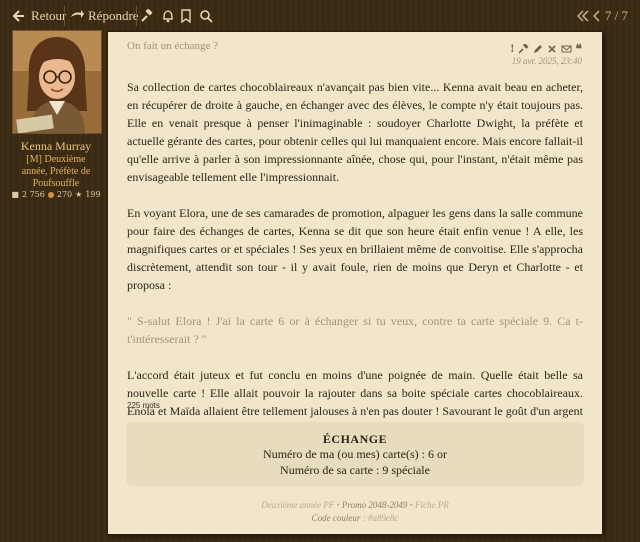 Image resolution: width=640 pixels, height=542 pixels. I want to click on signature-year: Deuxième année PF, so click(298, 505).